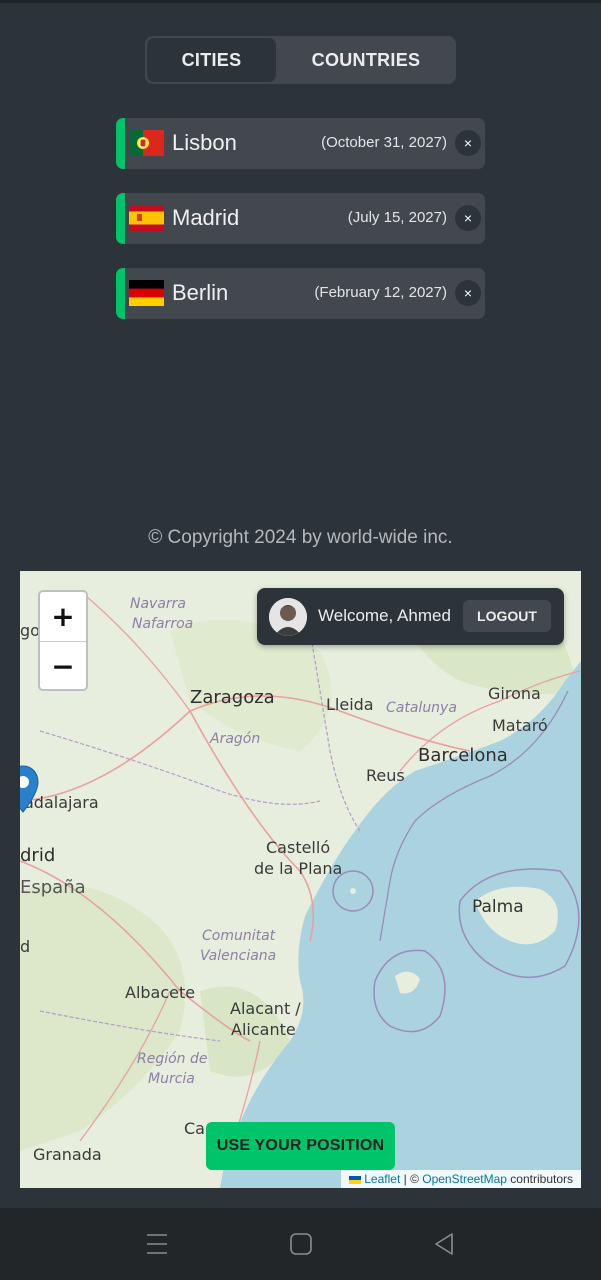  What do you see at coordinates (38, 855) in the screenshot?
I see `map-label-madrid: drid` at bounding box center [38, 855].